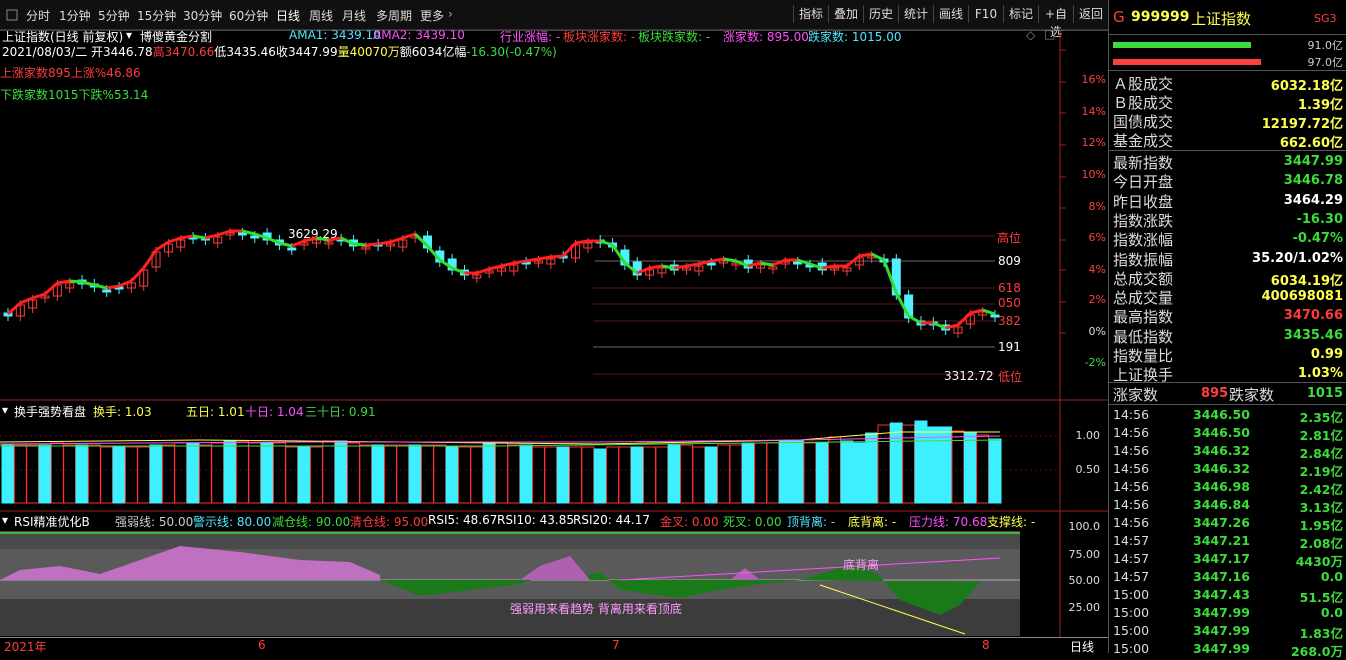 The width and height of the screenshot is (1346, 660). I want to click on stock-code: 999999, so click(1160, 17).